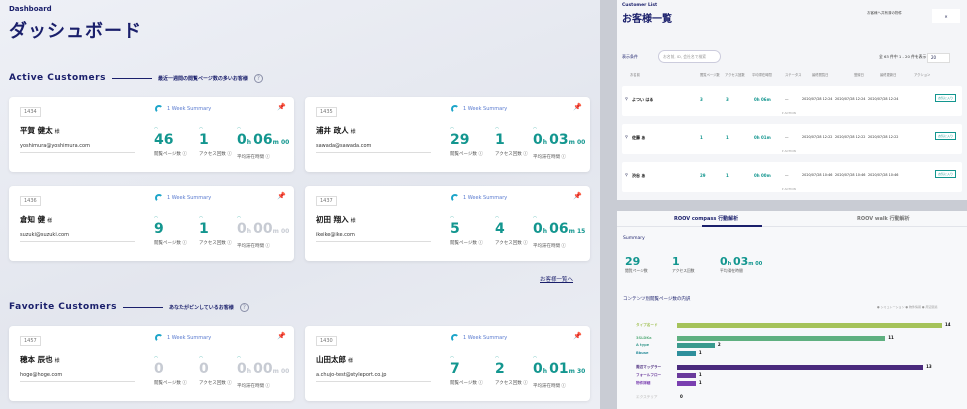 The image size is (967, 409). Describe the element at coordinates (334, 359) in the screenshot. I see `customer-name: 山田太郎様` at that location.